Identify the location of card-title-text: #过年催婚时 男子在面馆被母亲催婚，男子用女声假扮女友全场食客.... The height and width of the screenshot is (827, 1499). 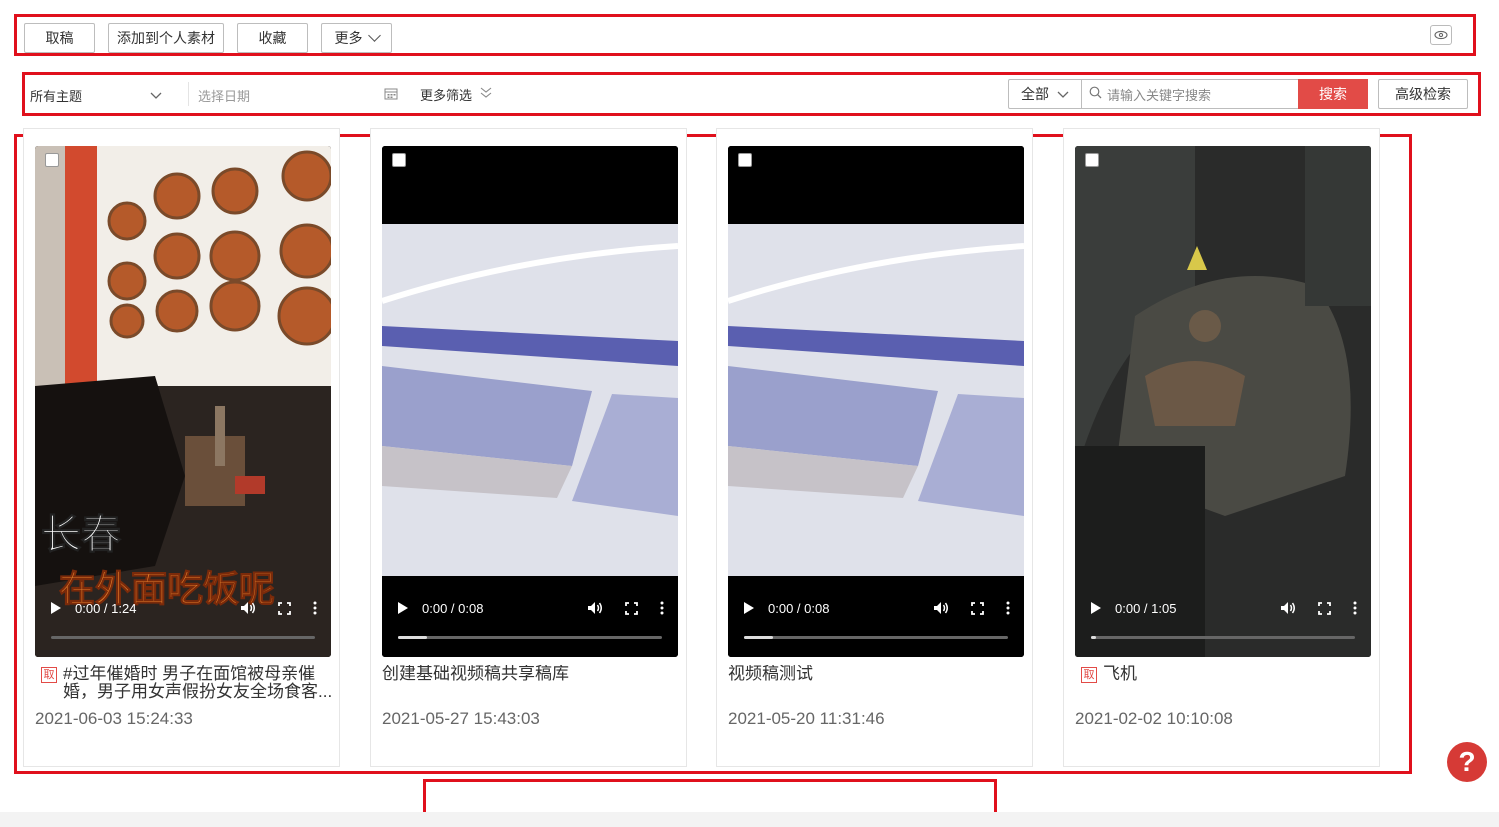
(198, 683).